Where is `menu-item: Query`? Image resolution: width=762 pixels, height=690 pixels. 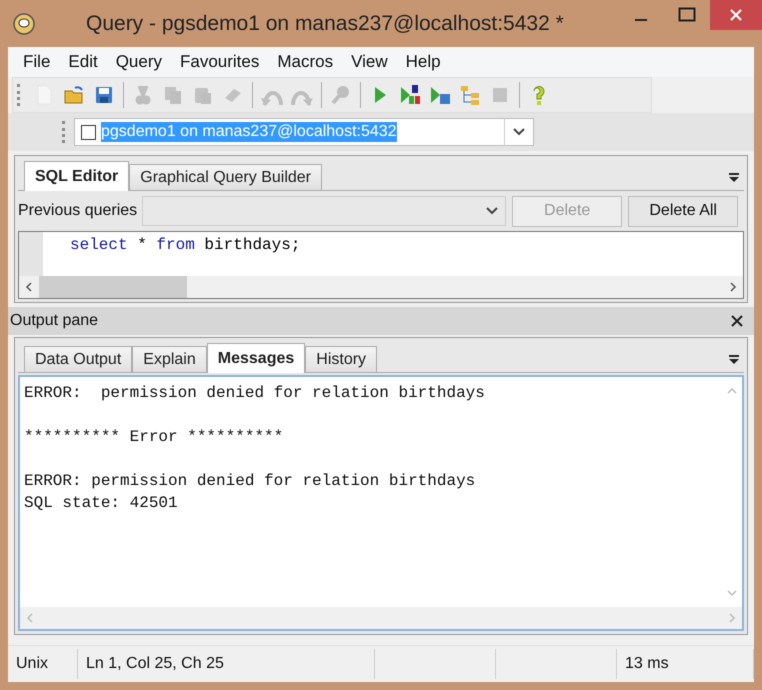 menu-item: Query is located at coordinates (138, 62).